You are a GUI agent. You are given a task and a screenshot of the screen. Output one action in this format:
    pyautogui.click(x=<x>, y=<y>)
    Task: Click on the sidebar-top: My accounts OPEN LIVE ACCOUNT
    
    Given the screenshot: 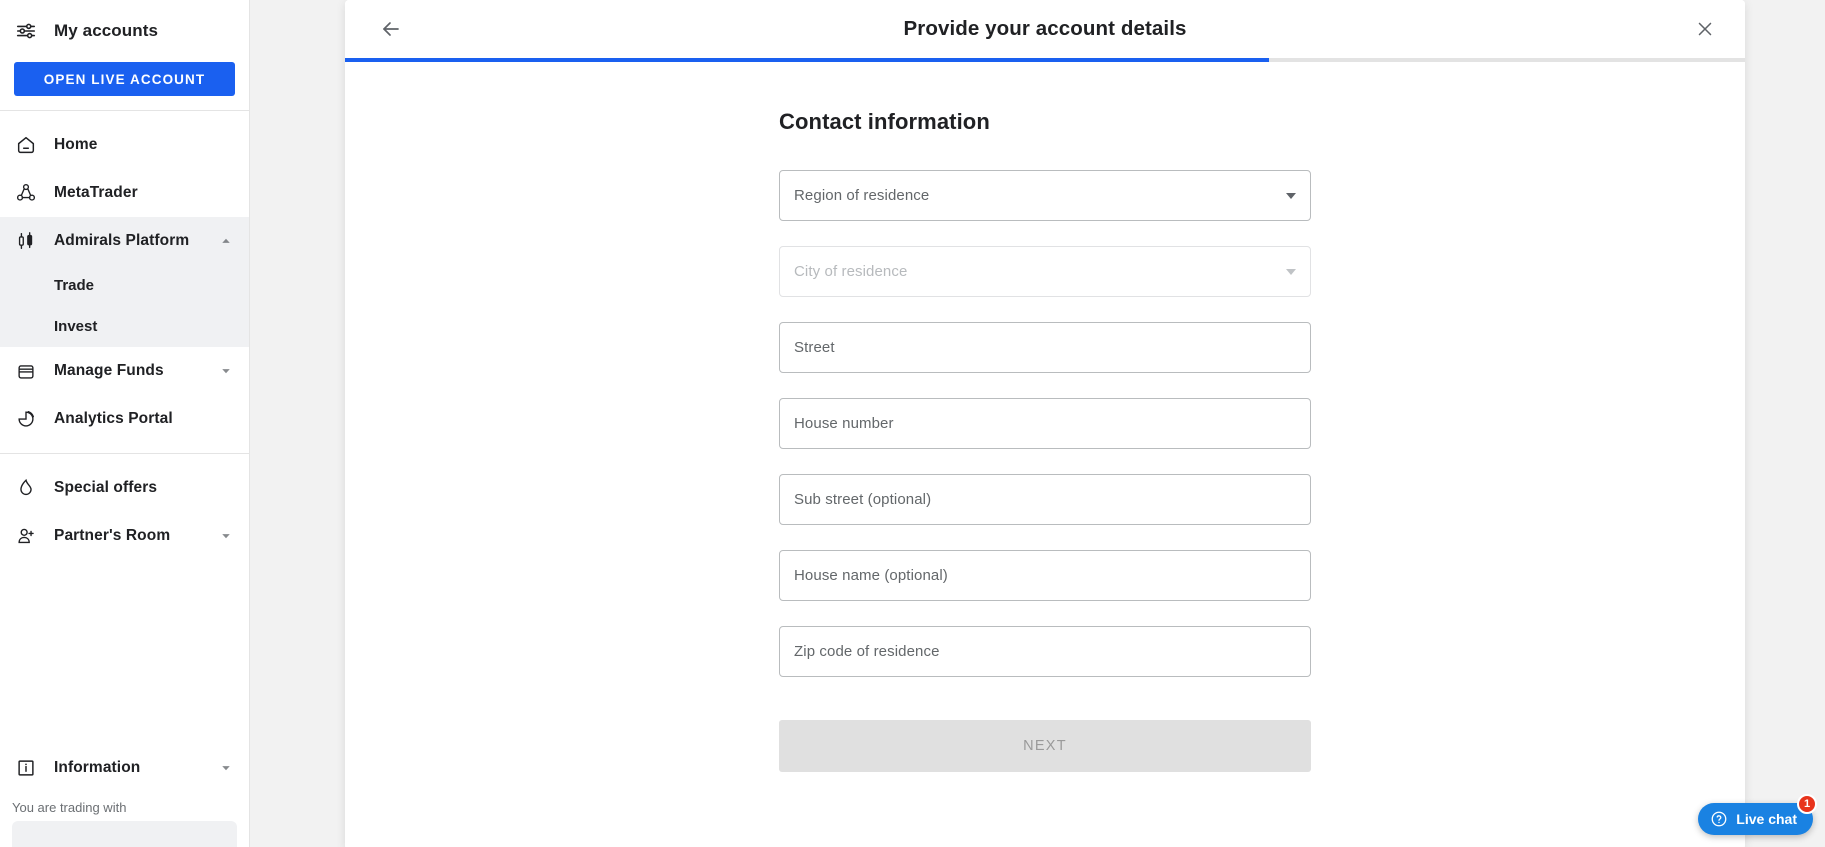 What is the action you would take?
    pyautogui.click(x=124, y=55)
    